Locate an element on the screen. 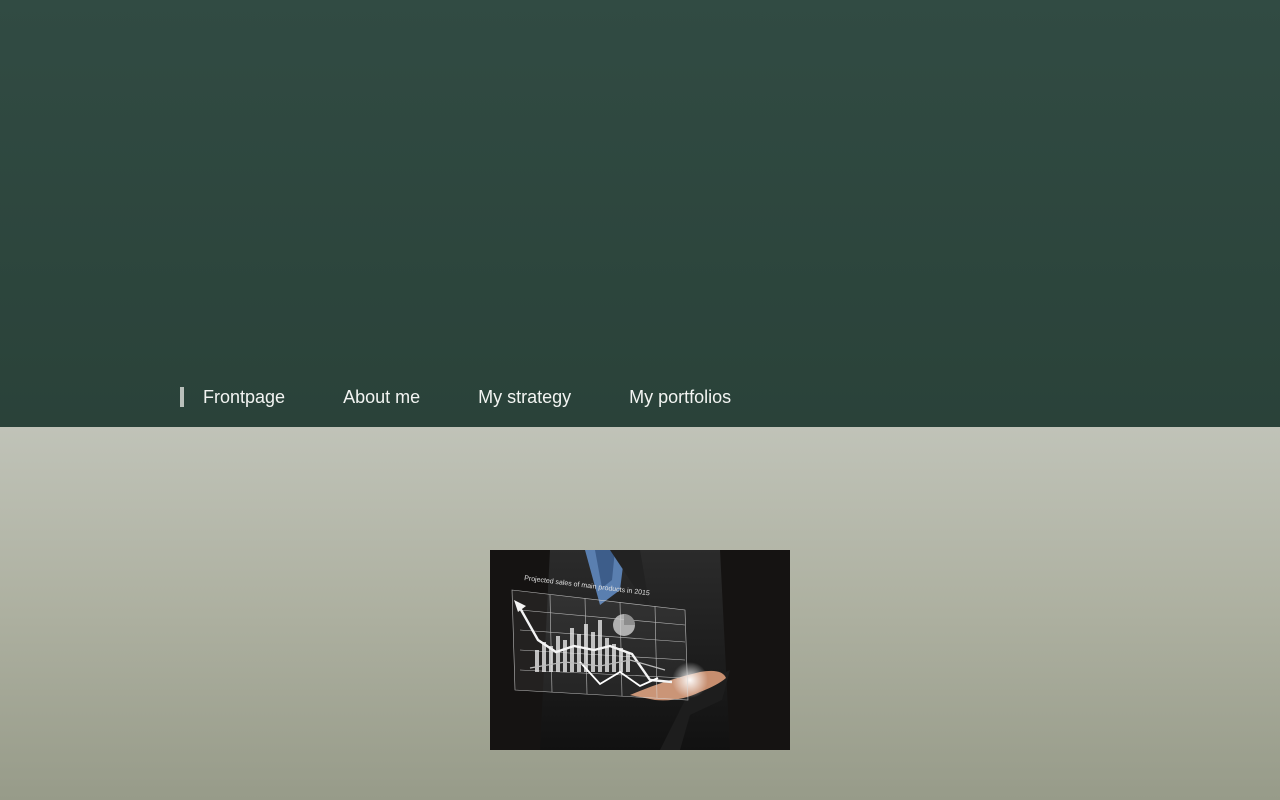 The width and height of the screenshot is (1280, 800). nav-item-my-portfolios: My portfolios is located at coordinates (680, 397).